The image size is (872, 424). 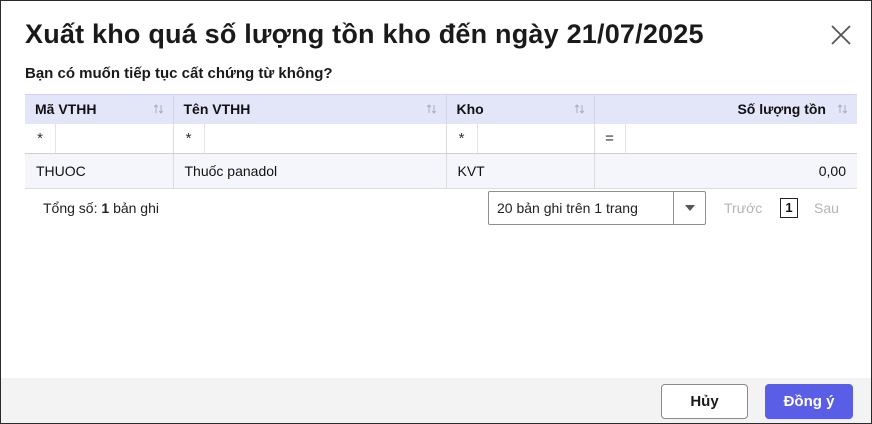 I want to click on cell-ten-vthh: Thuốc panadol, so click(x=310, y=171).